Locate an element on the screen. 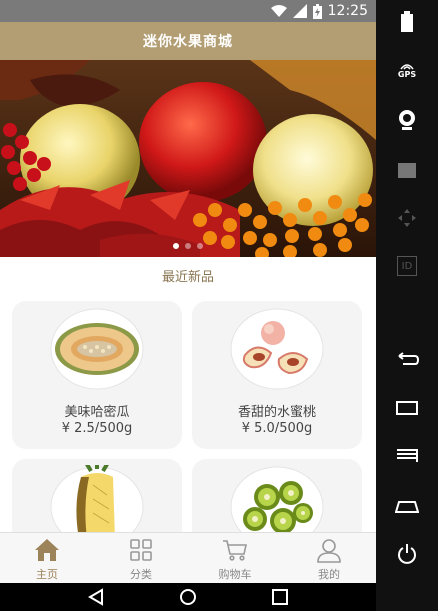 Image resolution: width=438 pixels, height=611 pixels. product-price: ¥ 5.0/500g is located at coordinates (277, 428).